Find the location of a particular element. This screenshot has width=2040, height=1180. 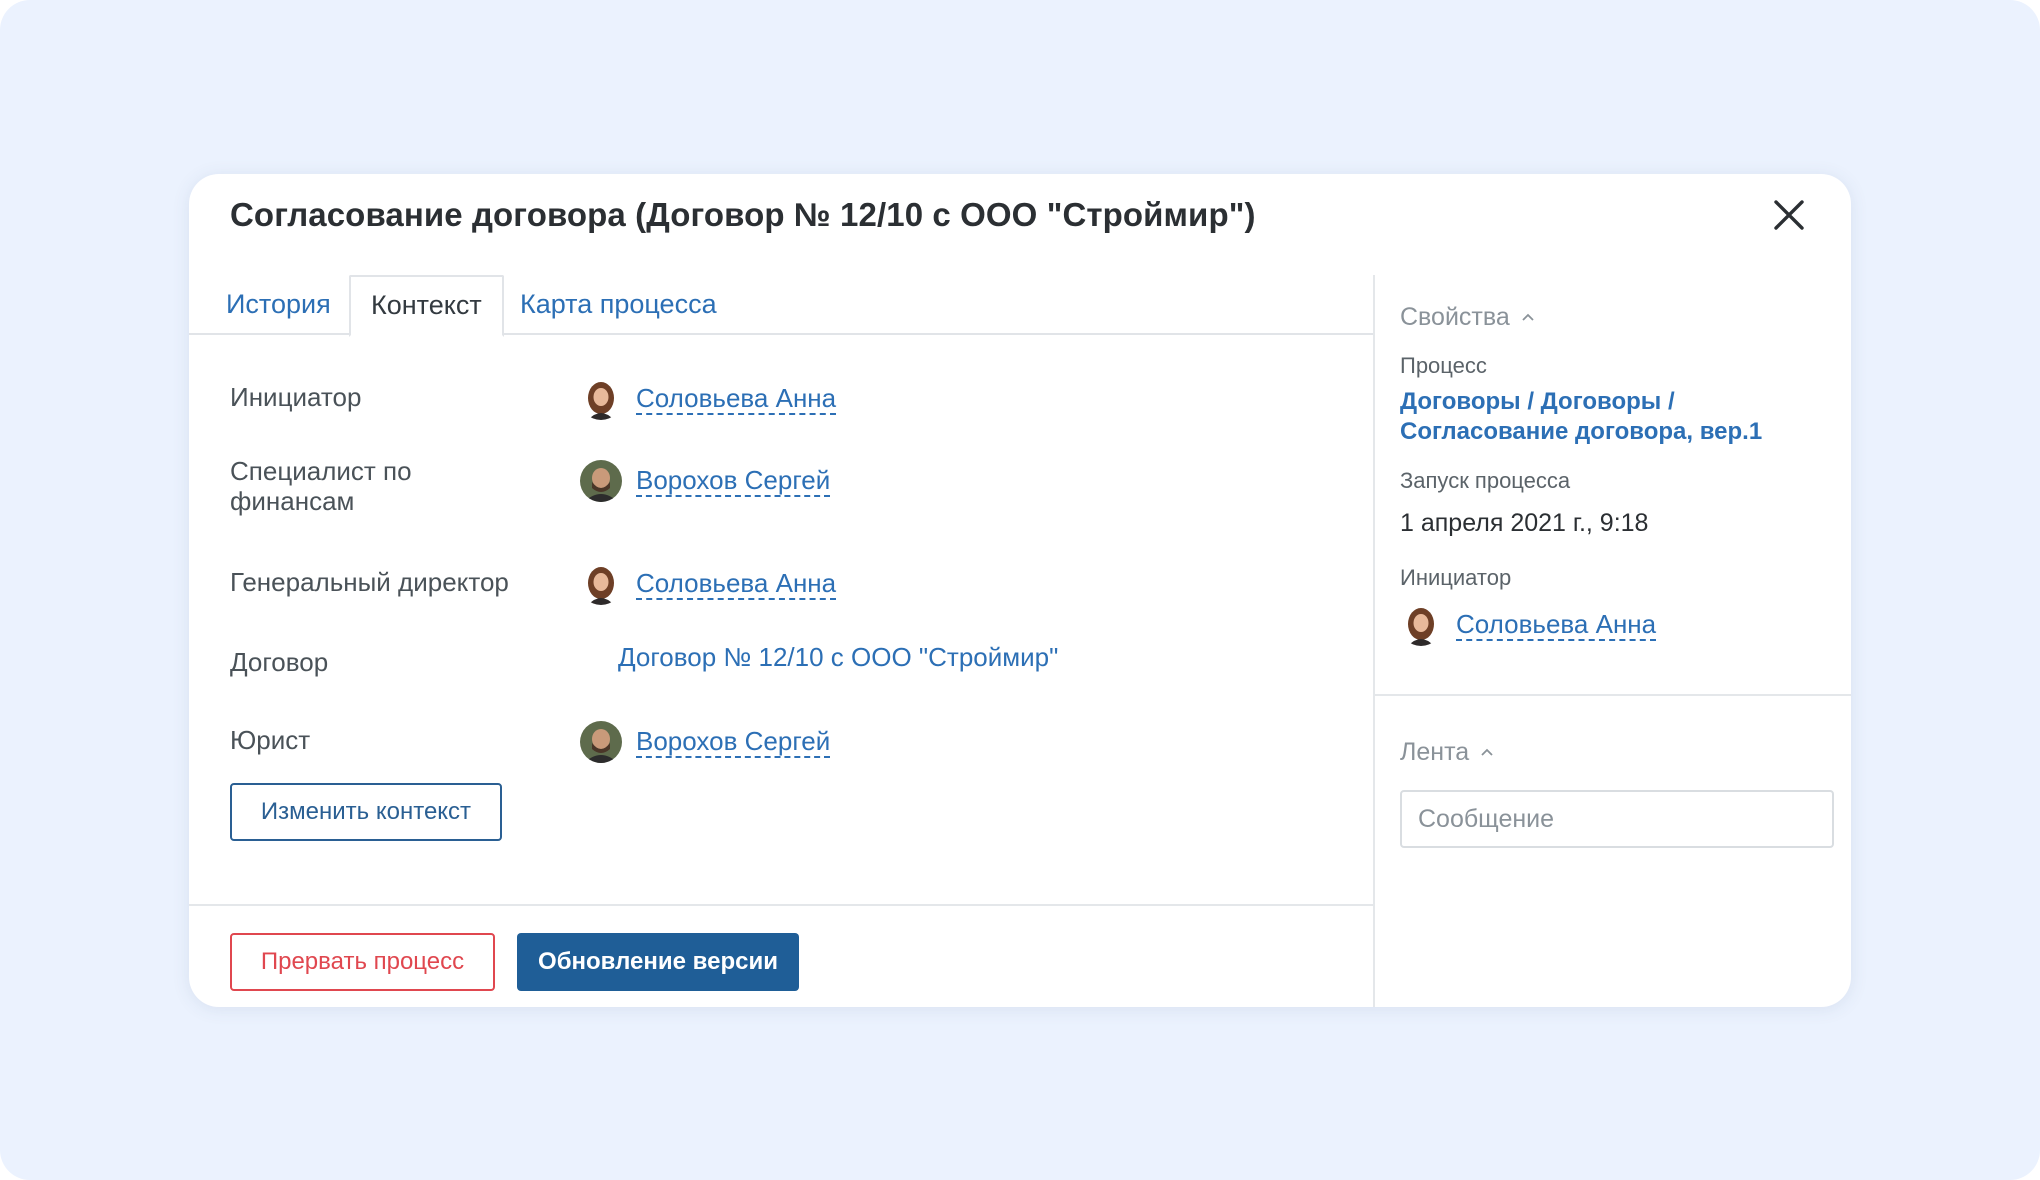

field-label-lawyer: Юрист is located at coordinates (270, 740).